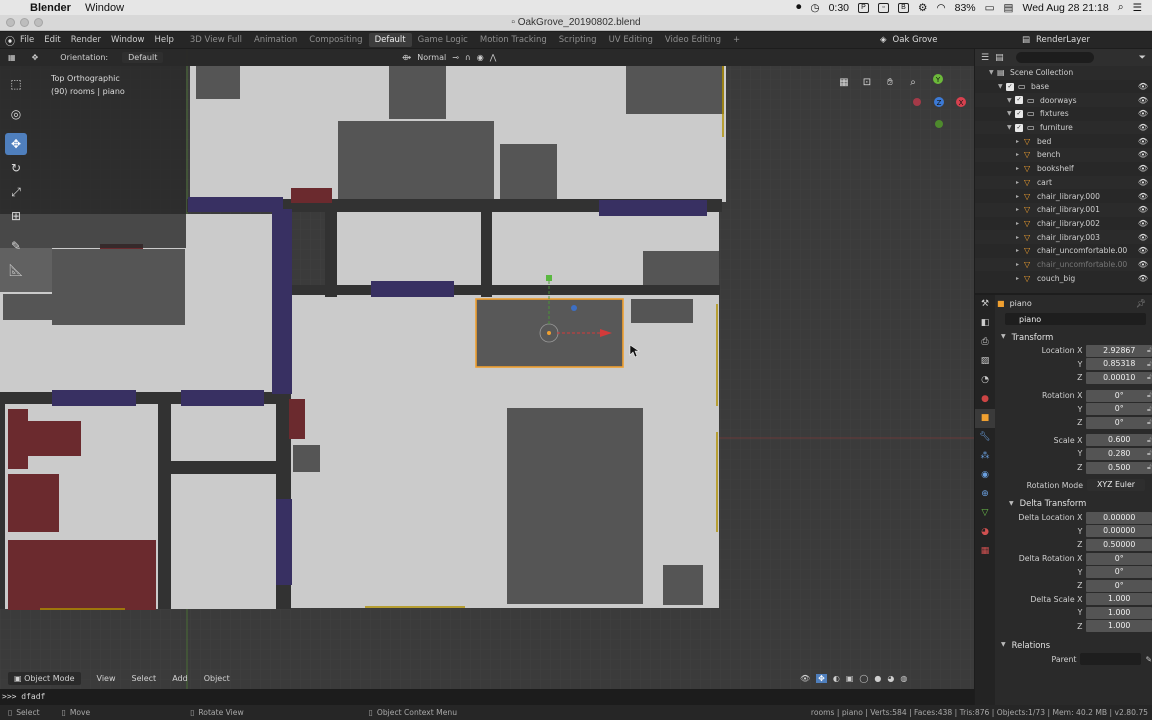 This screenshot has width=1152, height=720. Describe the element at coordinates (1063, 73) in the screenshot. I see `outliner-item: ▼ ▤ Scene Collection` at that location.